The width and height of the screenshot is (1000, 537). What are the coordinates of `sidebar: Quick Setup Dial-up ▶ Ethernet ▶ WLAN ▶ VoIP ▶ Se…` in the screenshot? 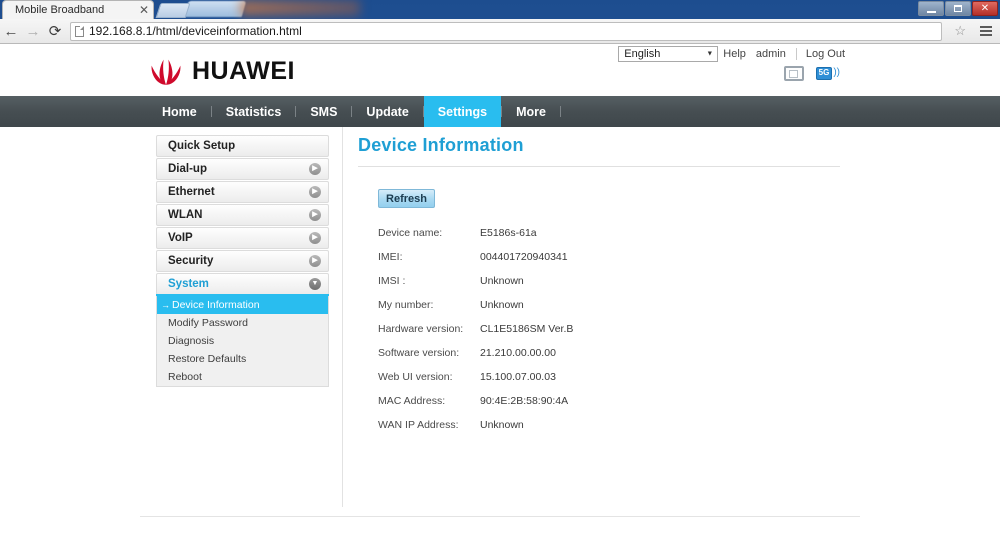 It's located at (242, 261).